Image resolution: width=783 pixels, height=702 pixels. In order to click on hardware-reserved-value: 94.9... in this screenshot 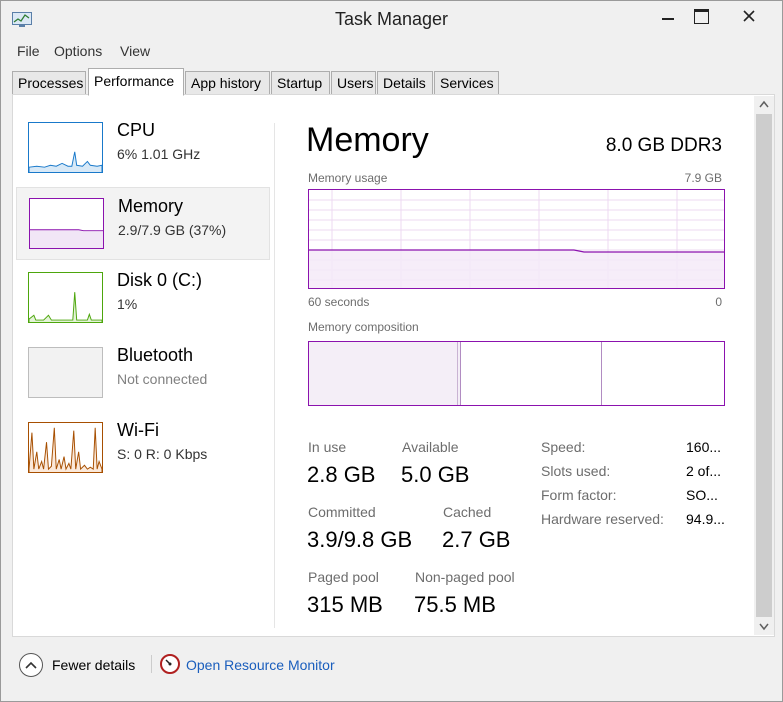, I will do `click(705, 519)`.